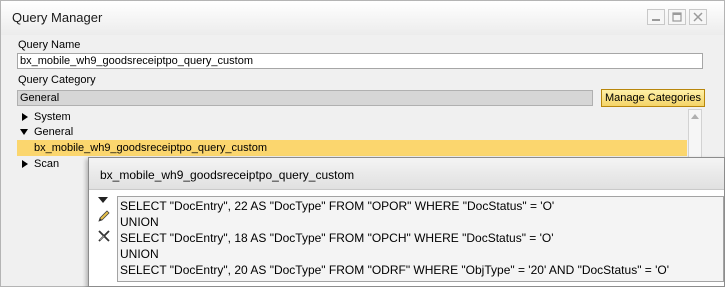  I want to click on query-category-label: Query Category, so click(57, 80).